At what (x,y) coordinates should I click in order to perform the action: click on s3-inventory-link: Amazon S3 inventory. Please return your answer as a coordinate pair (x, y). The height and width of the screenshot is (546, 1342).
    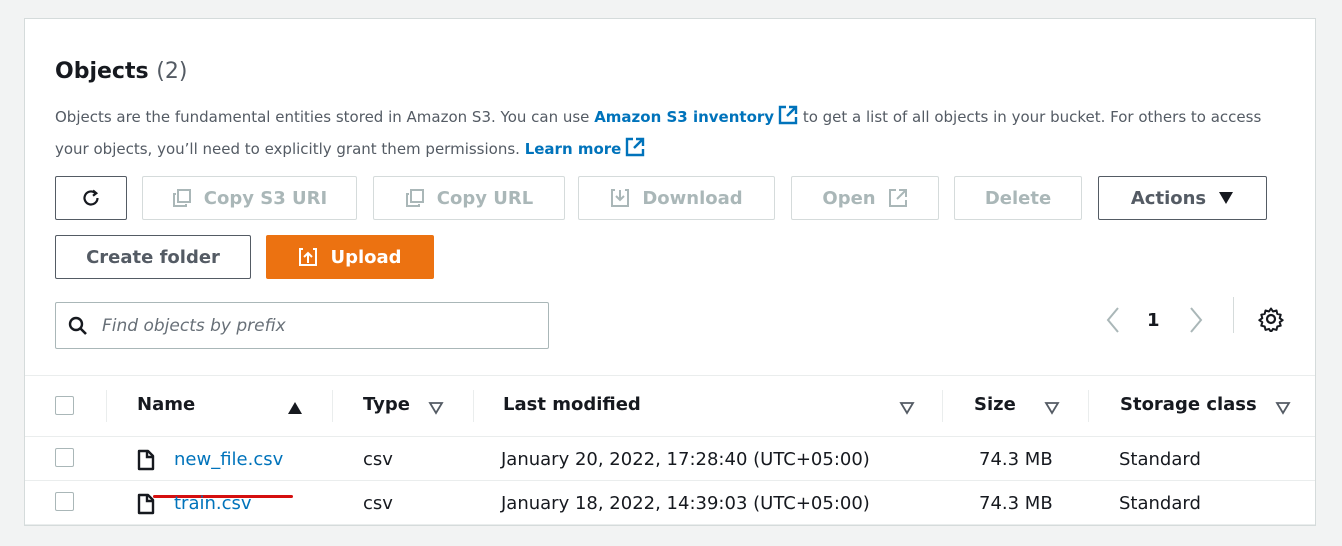
    Looking at the image, I should click on (696, 115).